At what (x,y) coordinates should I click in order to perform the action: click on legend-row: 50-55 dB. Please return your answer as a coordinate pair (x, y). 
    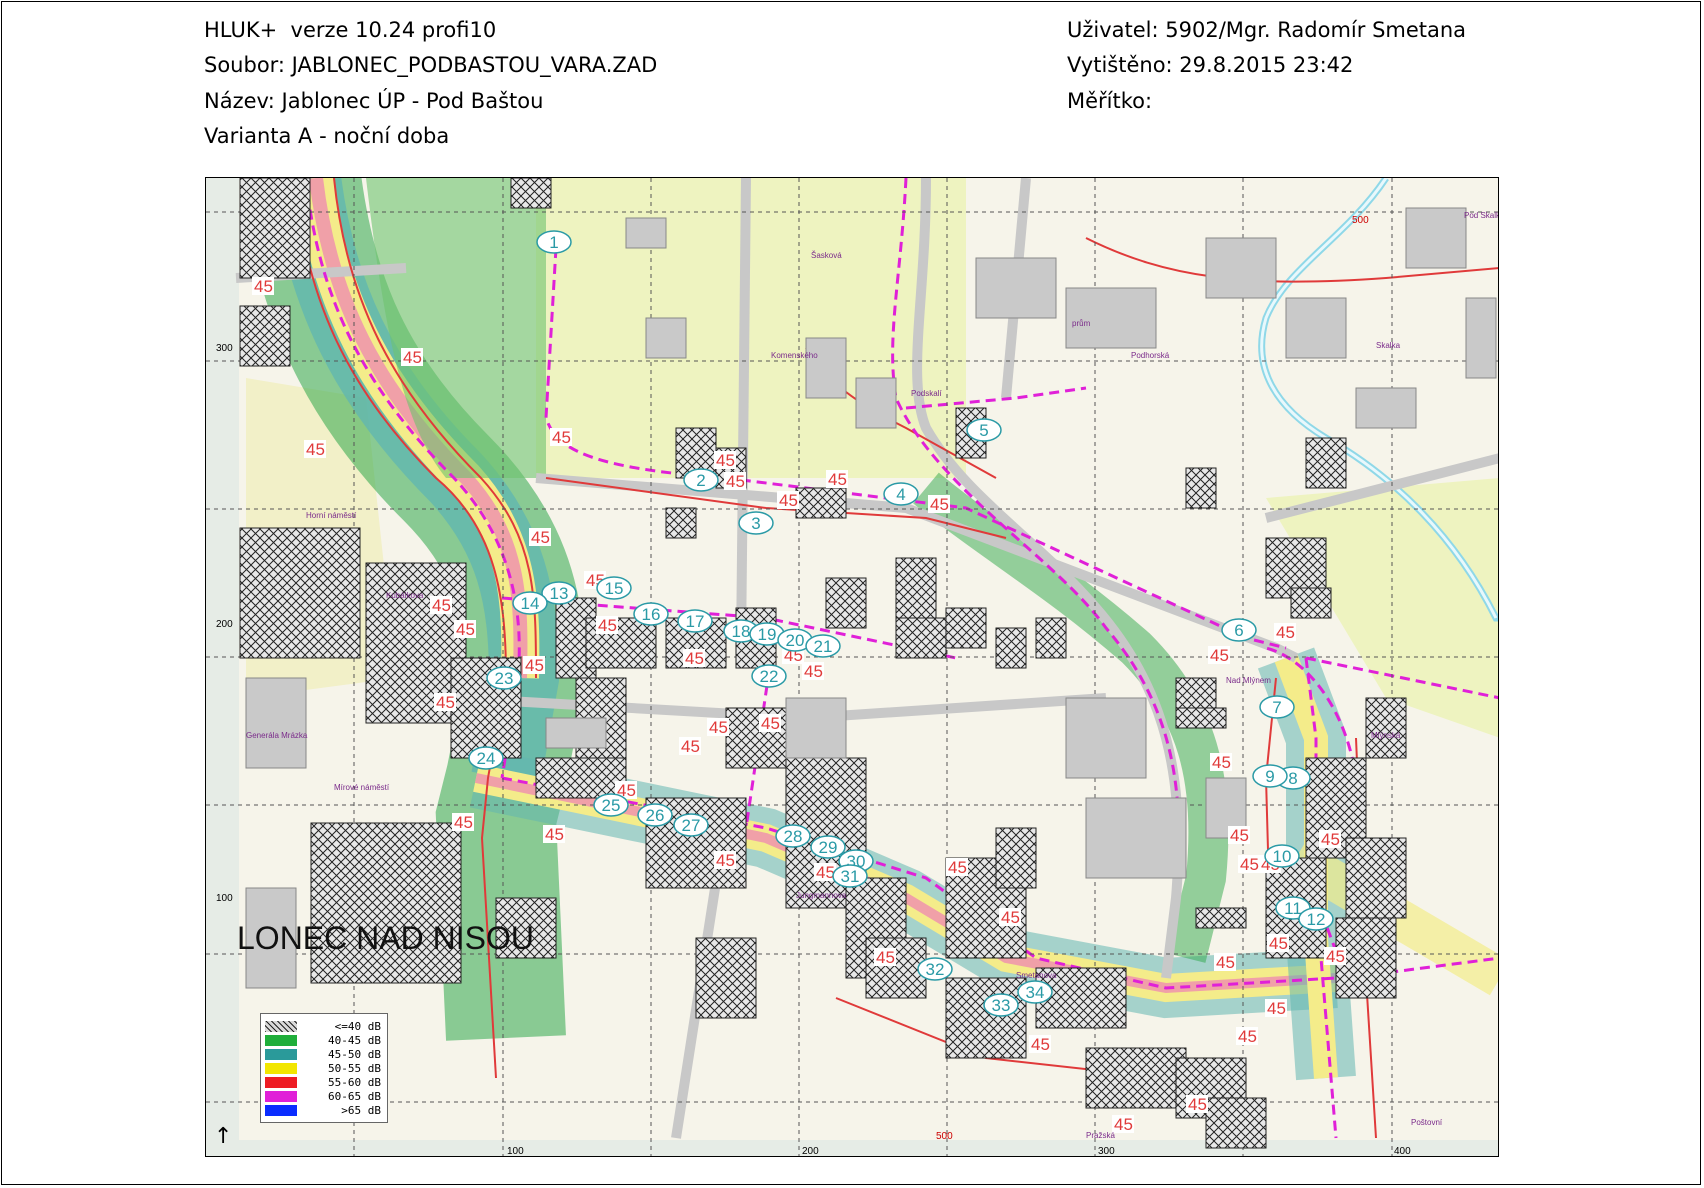
    Looking at the image, I should click on (324, 1068).